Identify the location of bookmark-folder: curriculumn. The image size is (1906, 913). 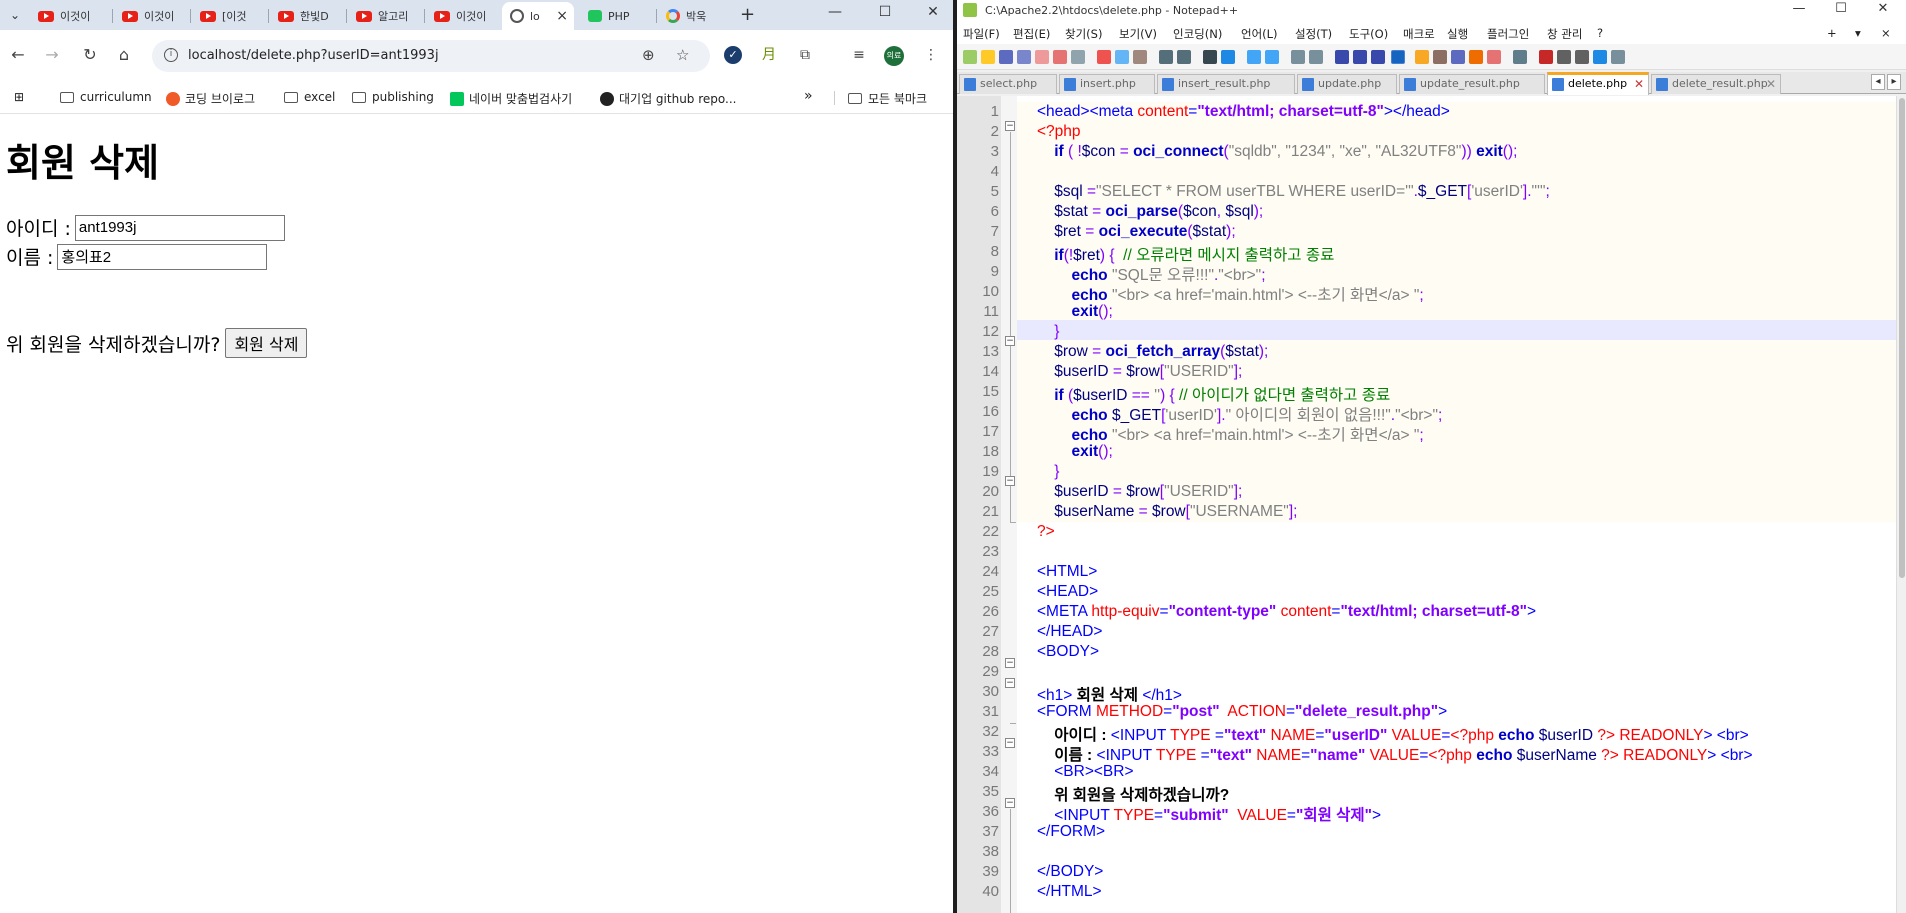
(106, 97).